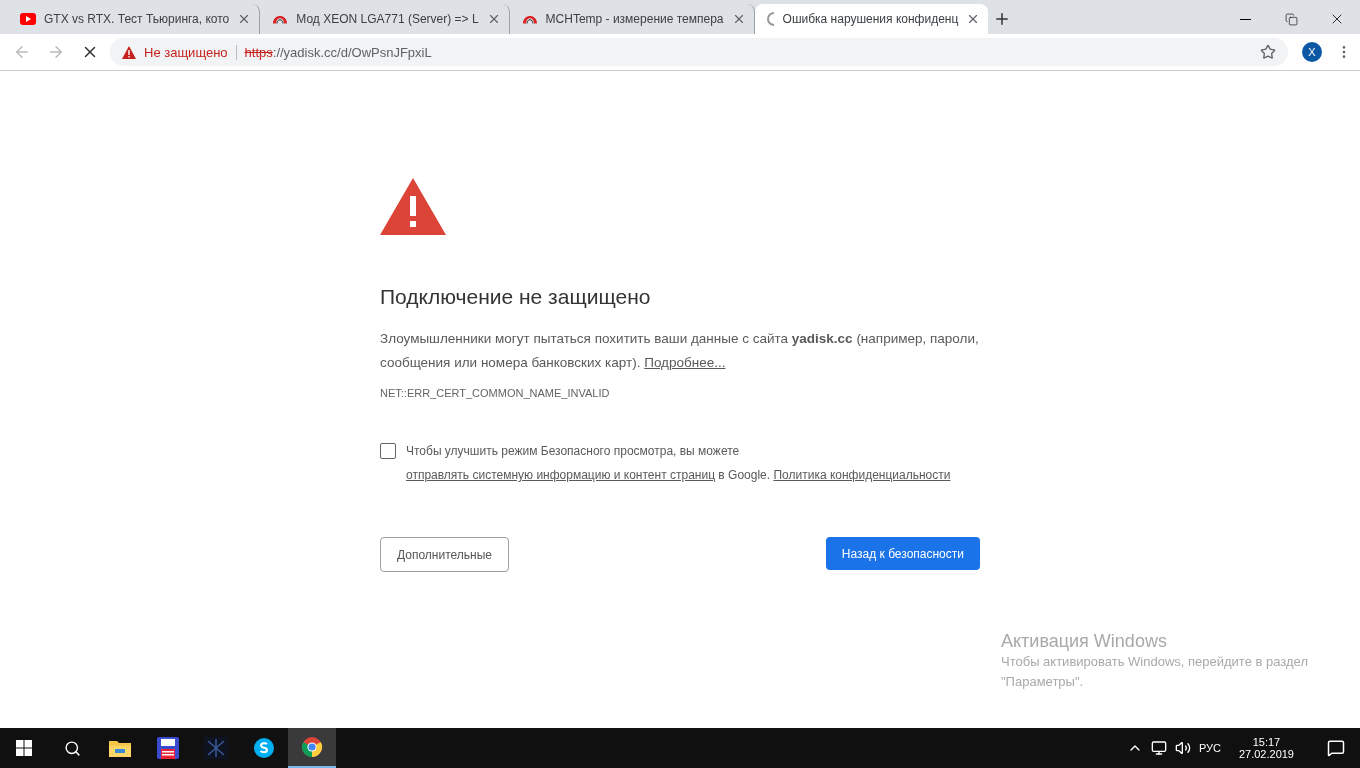  Describe the element at coordinates (24, 748) in the screenshot. I see `windows-logo-icon` at that location.